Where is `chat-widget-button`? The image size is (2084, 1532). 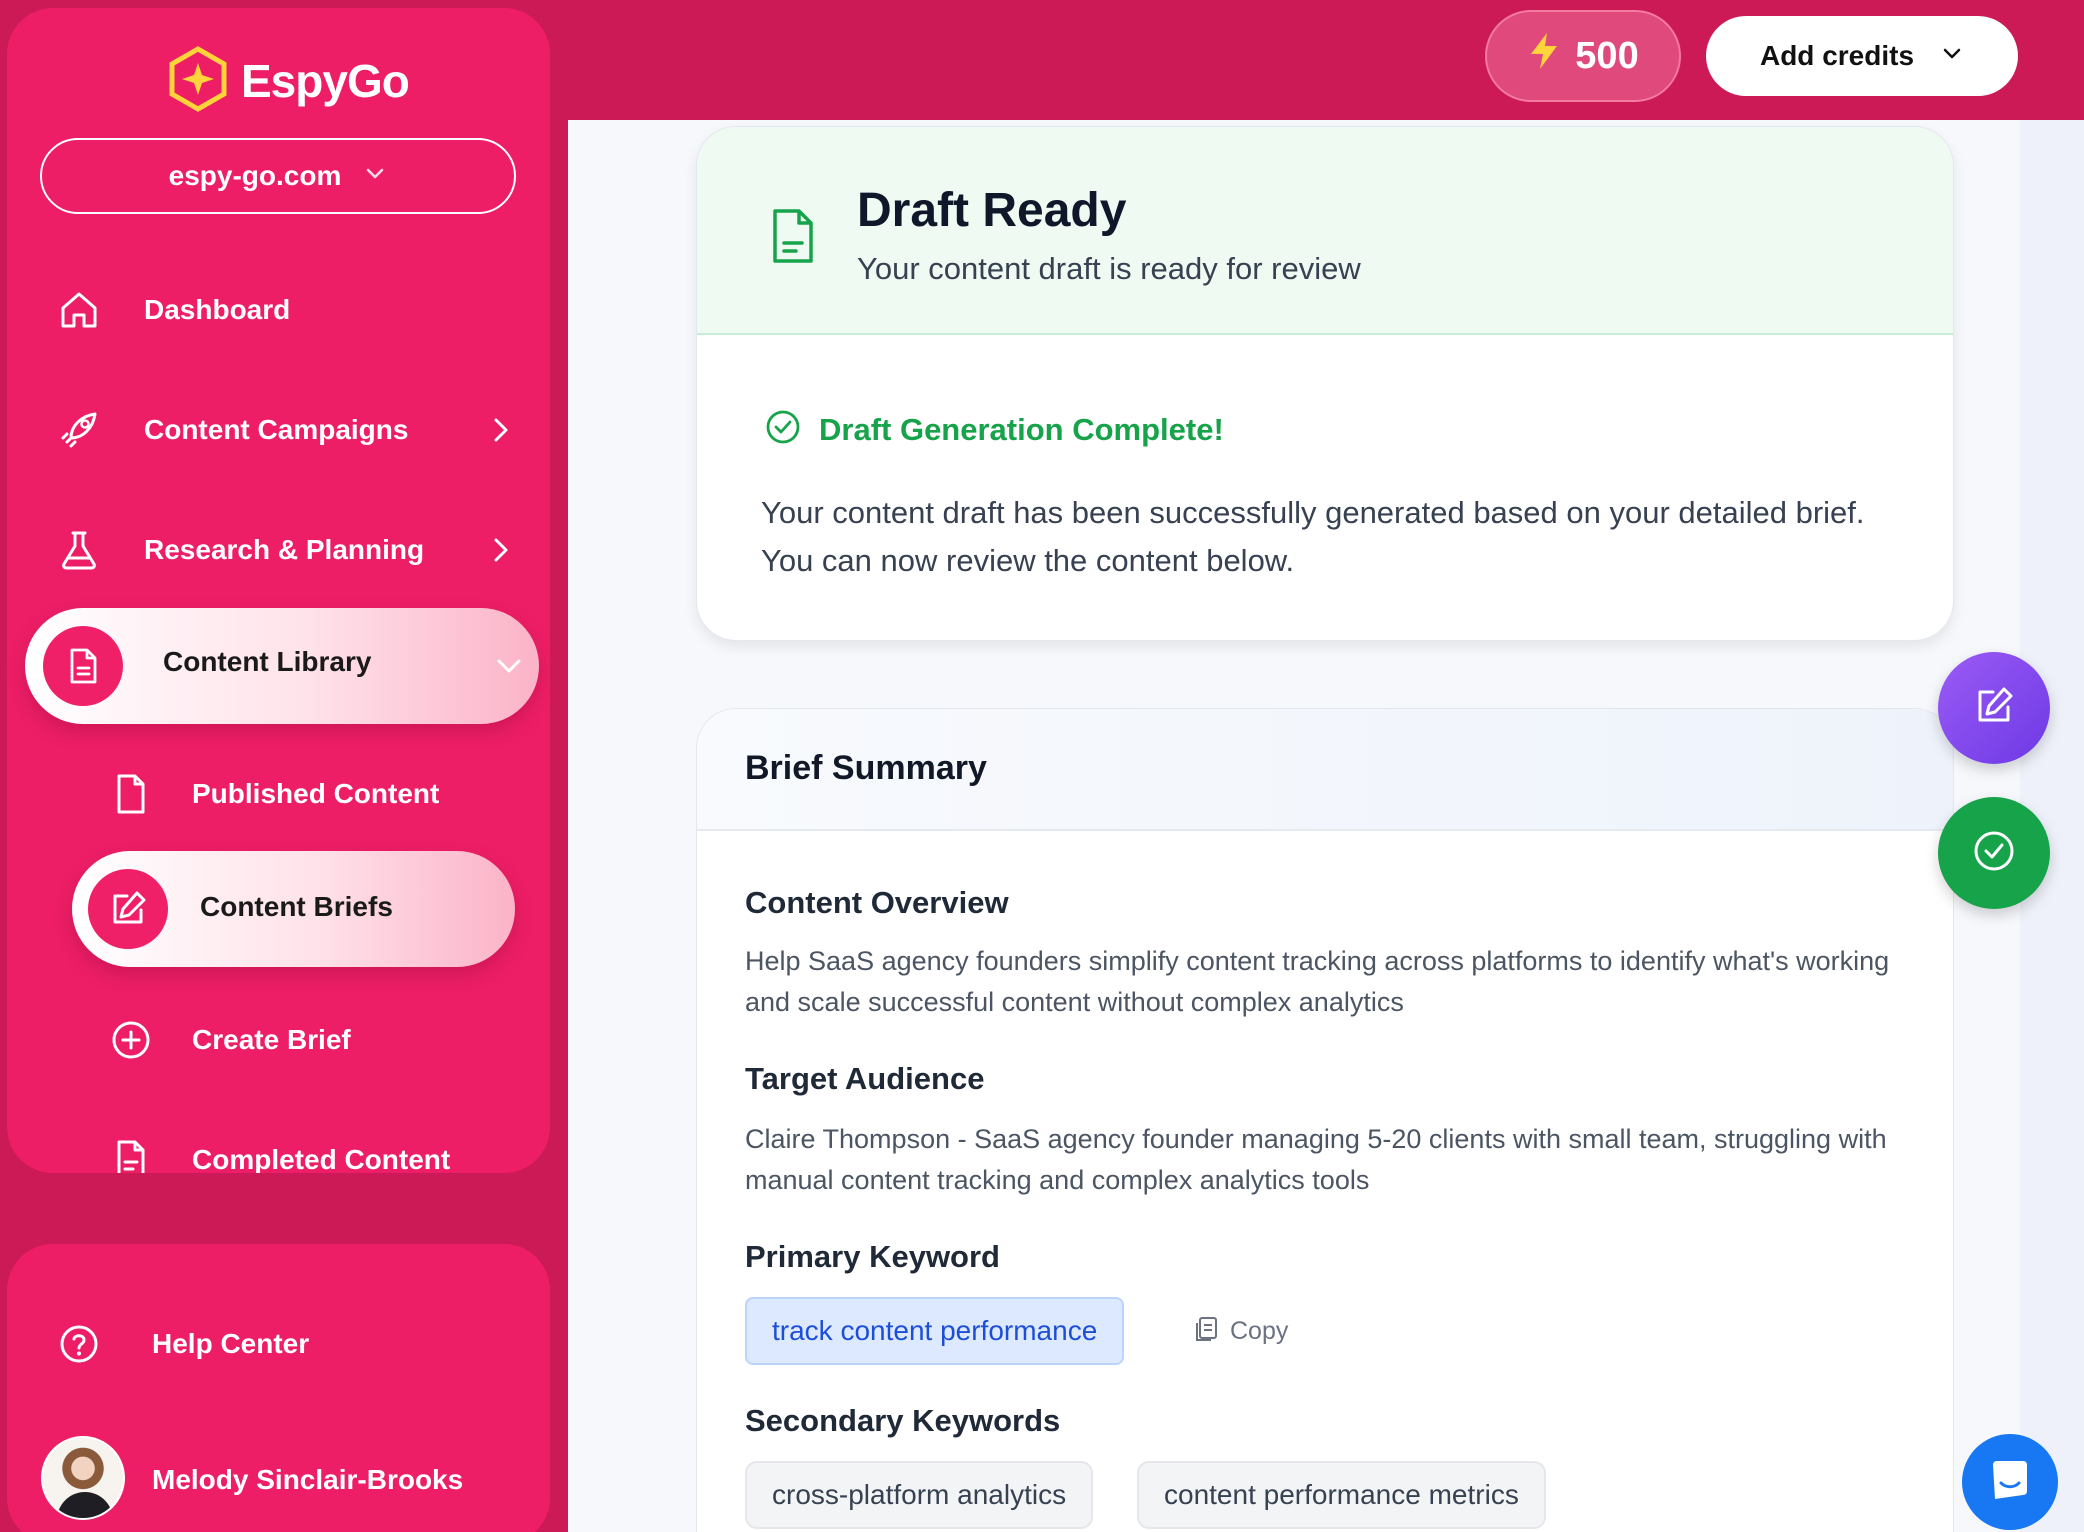
chat-widget-button is located at coordinates (2010, 1482).